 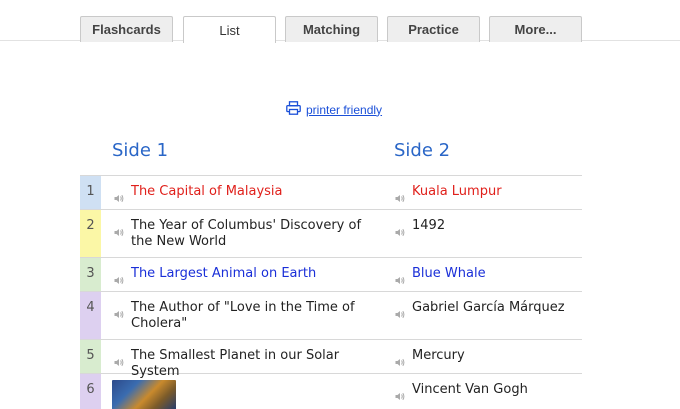 What do you see at coordinates (331, 275) in the screenshot?
I see `table-row: 3 The Largest Animal on Earth Blue Whale` at bounding box center [331, 275].